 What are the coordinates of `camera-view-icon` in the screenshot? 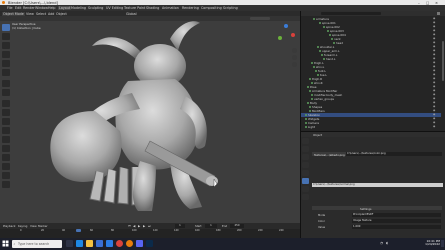 It's located at (294, 64).